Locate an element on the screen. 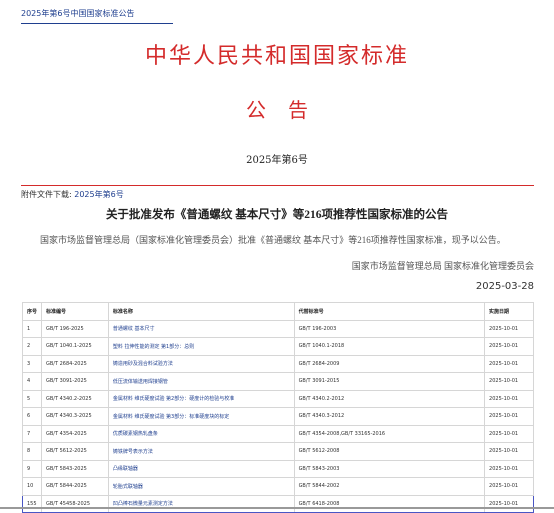 Image resolution: width=554 pixels, height=513 pixels. column-header-date: 实施日期 is located at coordinates (509, 311).